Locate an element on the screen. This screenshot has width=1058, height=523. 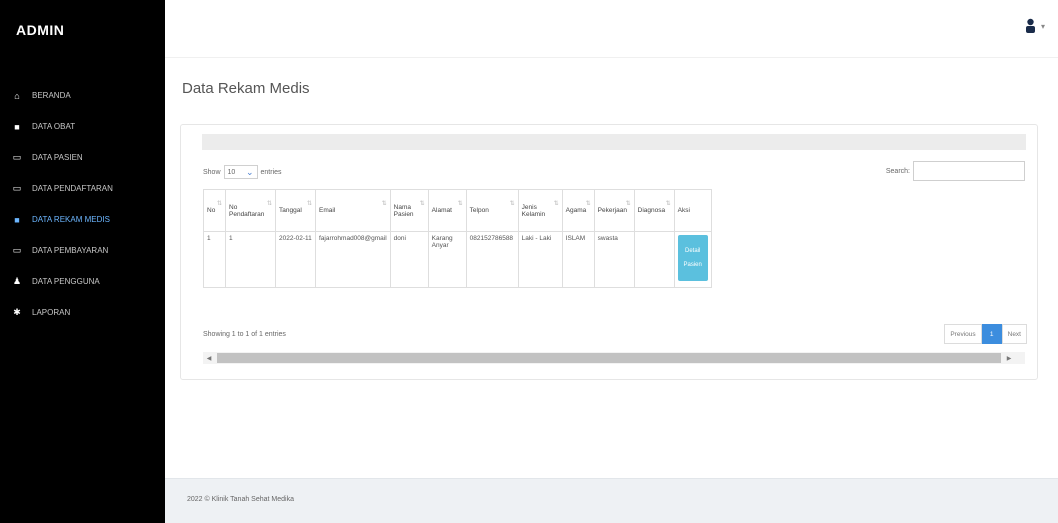
user-icon is located at coordinates (1030, 28).